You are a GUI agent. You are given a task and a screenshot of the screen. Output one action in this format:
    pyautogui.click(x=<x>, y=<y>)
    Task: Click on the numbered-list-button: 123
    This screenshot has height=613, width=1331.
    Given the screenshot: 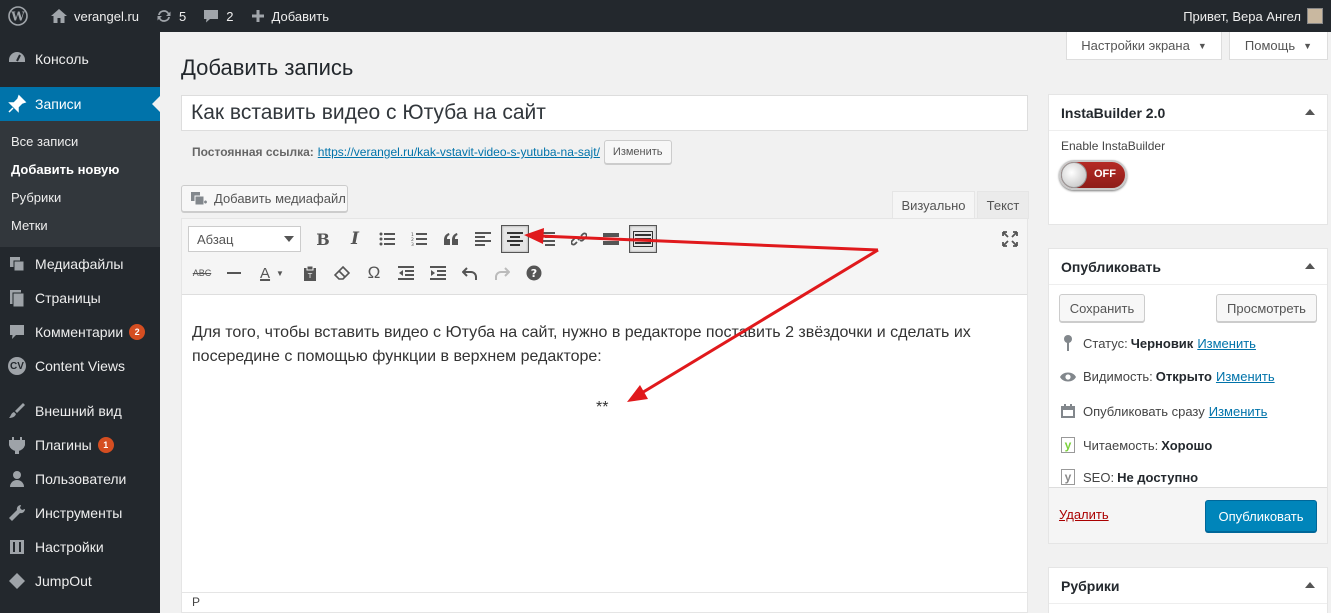 What is the action you would take?
    pyautogui.click(x=419, y=239)
    